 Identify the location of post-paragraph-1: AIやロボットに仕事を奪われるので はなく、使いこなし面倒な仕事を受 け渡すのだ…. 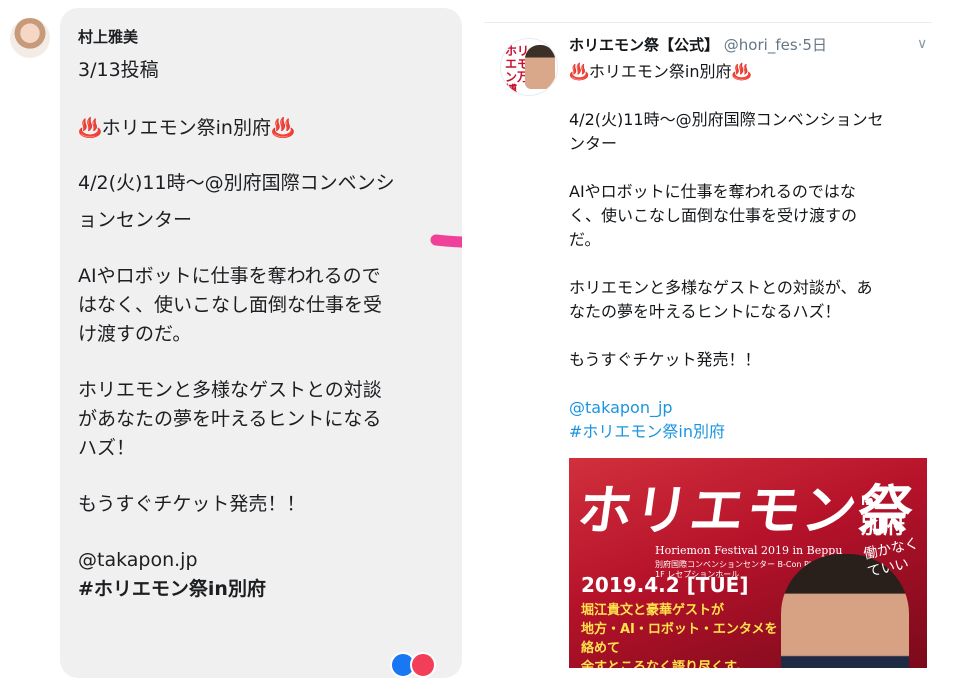
(230, 305).